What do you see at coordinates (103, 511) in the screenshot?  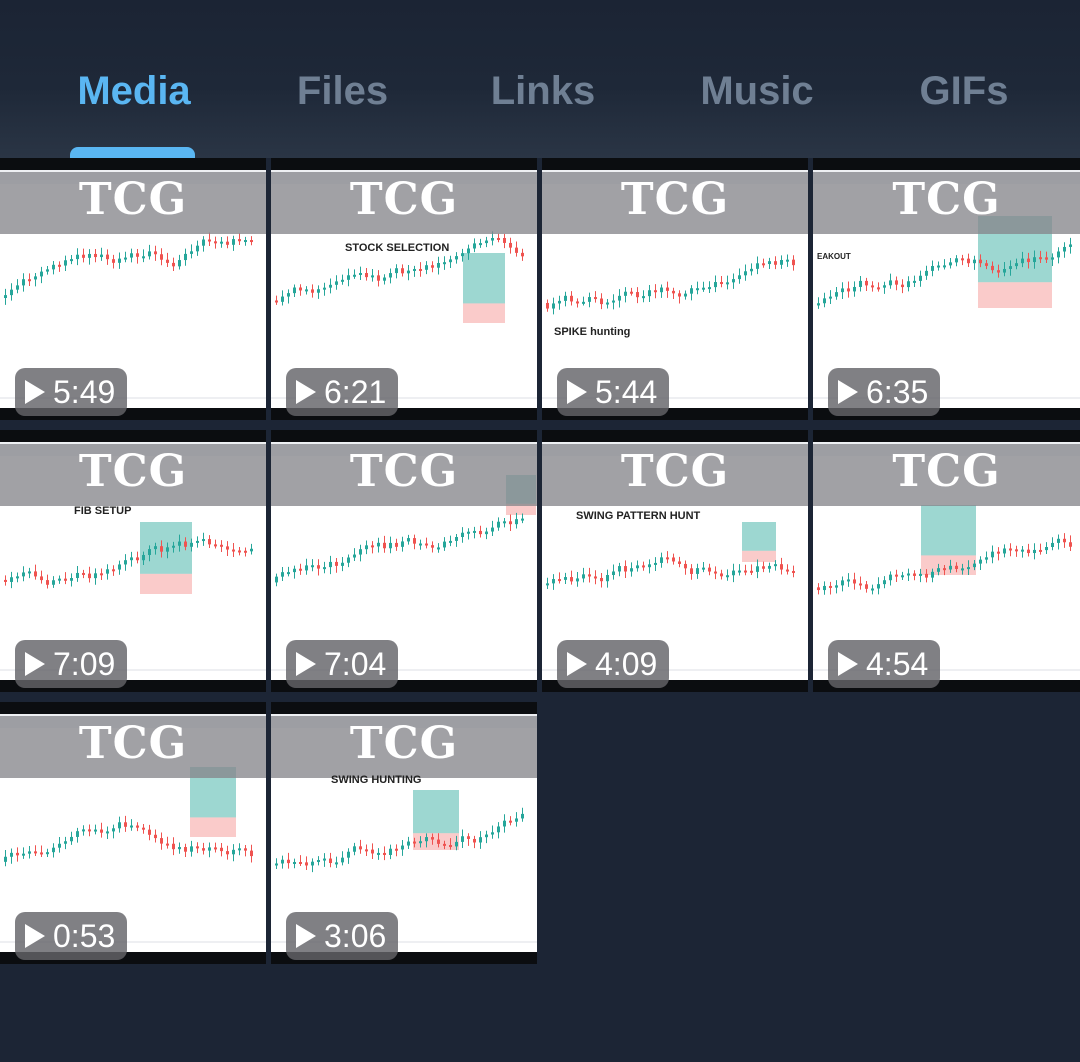 I see `chart-caption: FIB SETUP` at bounding box center [103, 511].